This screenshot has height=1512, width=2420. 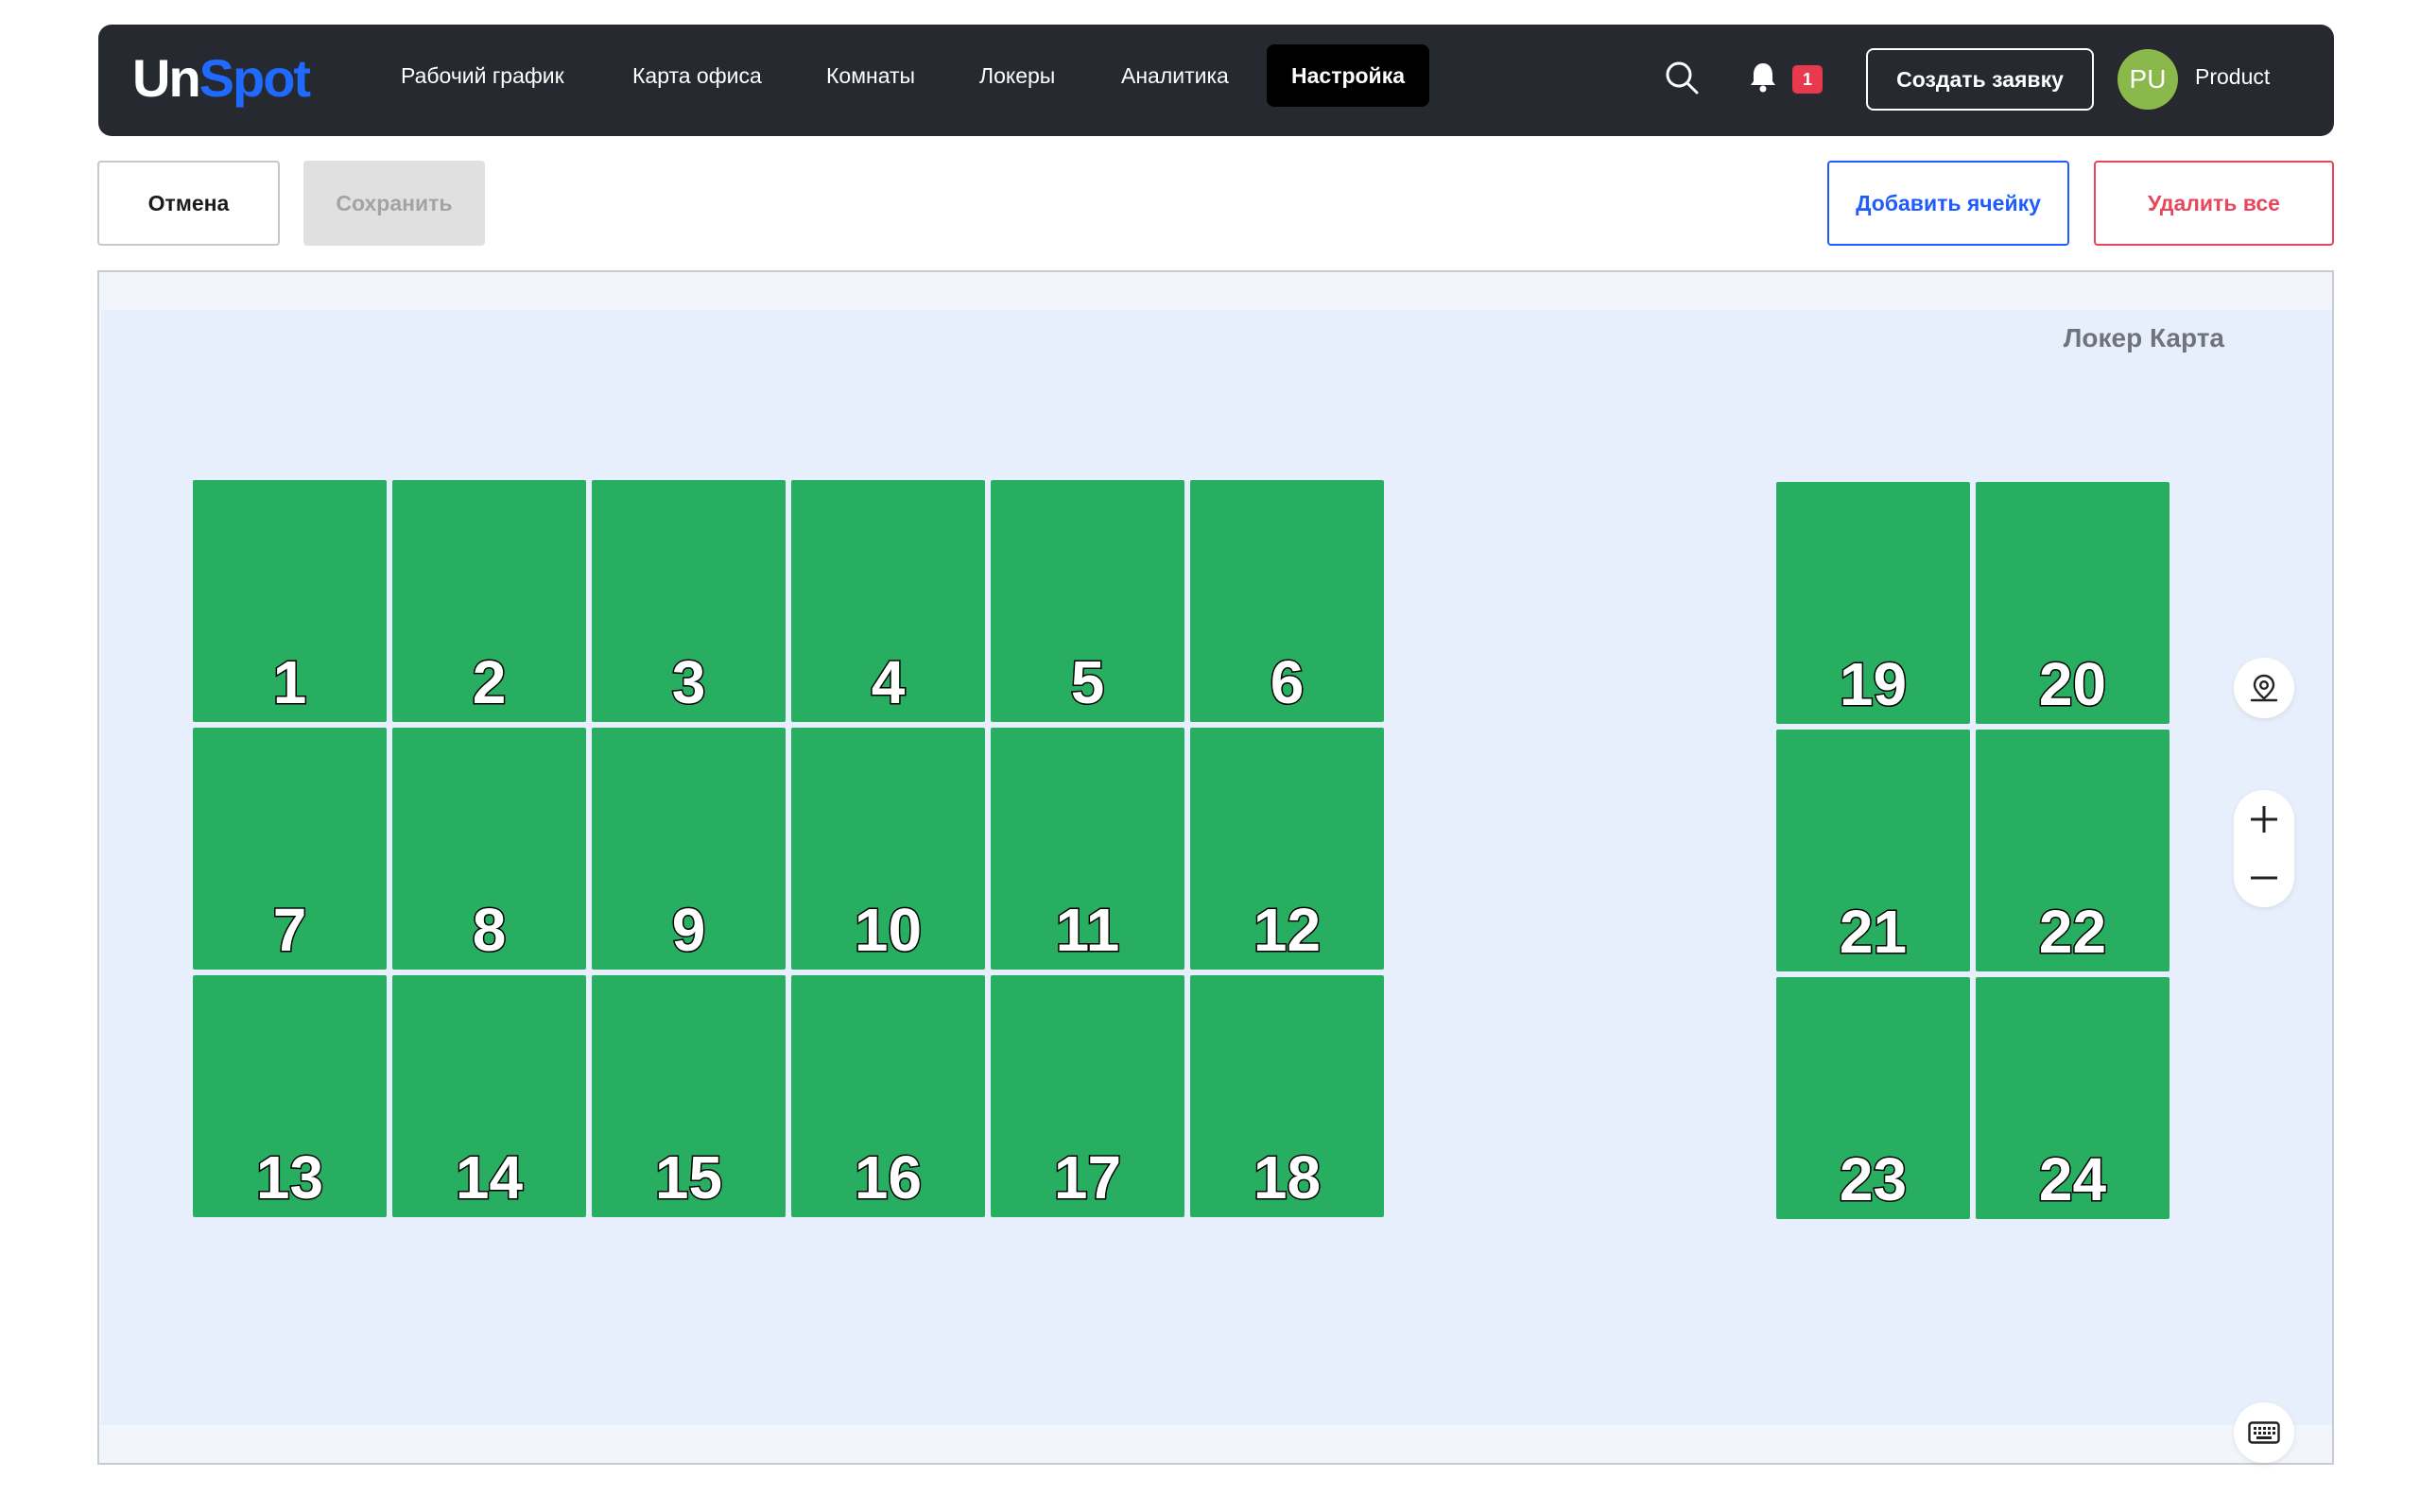 What do you see at coordinates (490, 682) in the screenshot?
I see `locker-cell-number: 2` at bounding box center [490, 682].